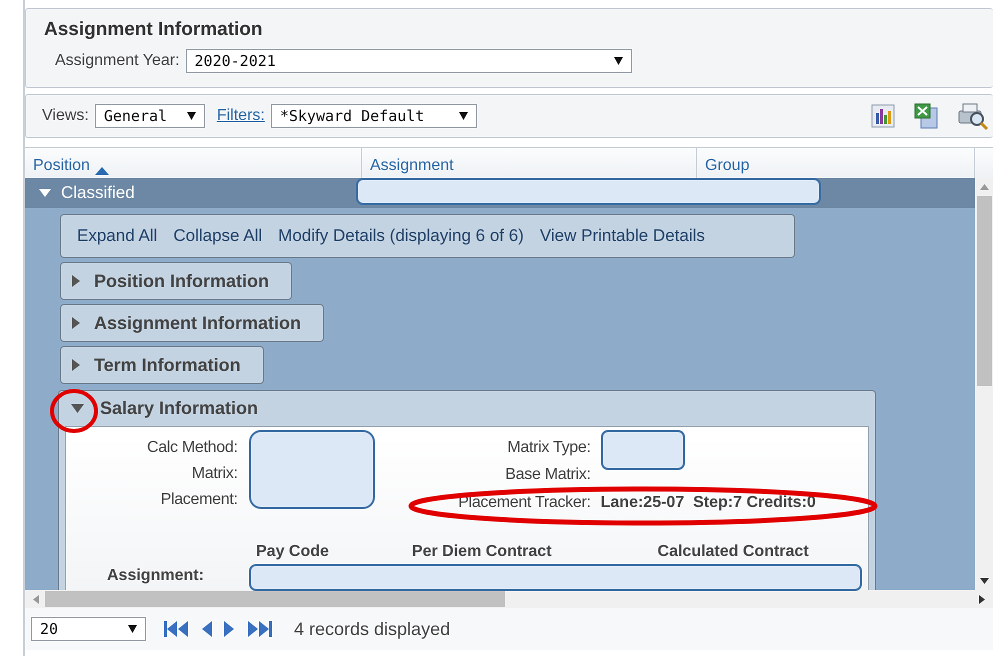 This screenshot has height=656, width=993. Describe the element at coordinates (973, 116) in the screenshot. I see `print-preview-icon` at that location.